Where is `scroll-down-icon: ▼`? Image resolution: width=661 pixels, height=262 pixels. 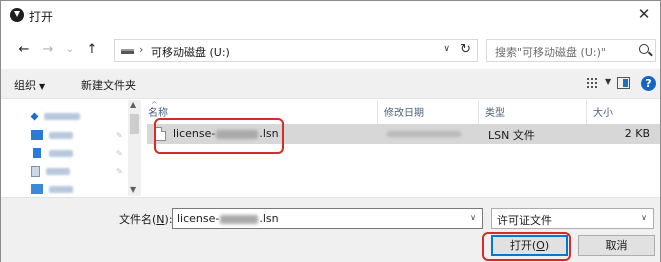 scroll-down-icon: ▼ is located at coordinates (133, 189).